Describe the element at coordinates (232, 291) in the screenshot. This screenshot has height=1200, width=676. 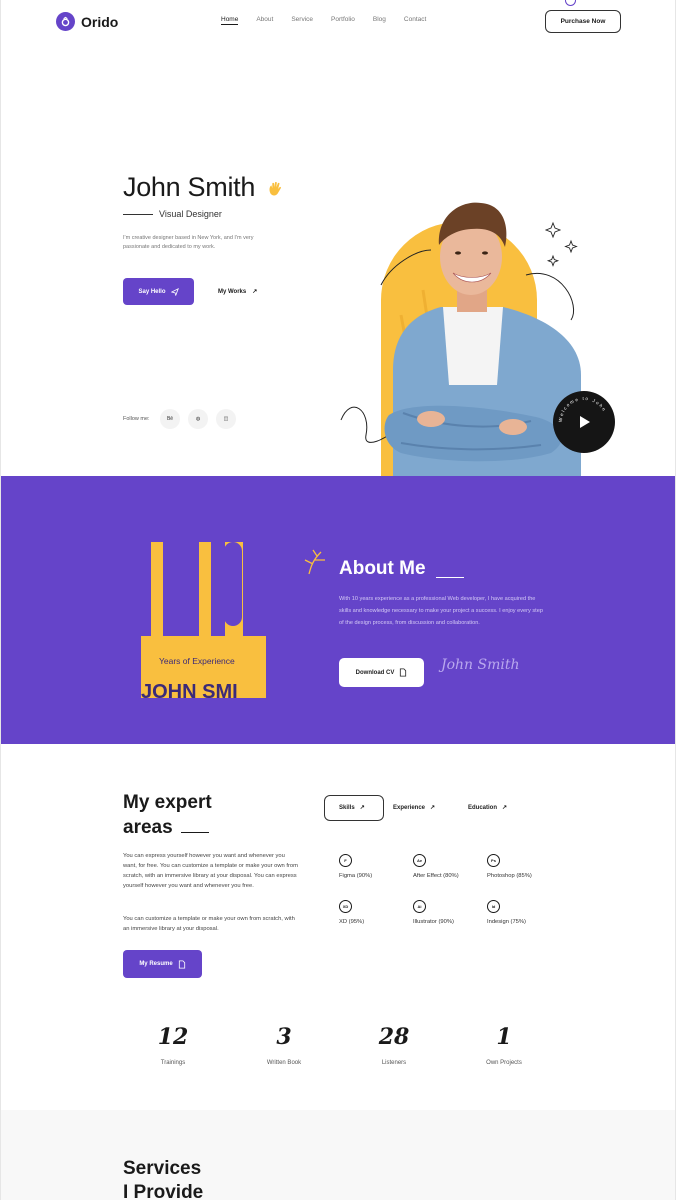
I see `my-works-label: My Works` at that location.